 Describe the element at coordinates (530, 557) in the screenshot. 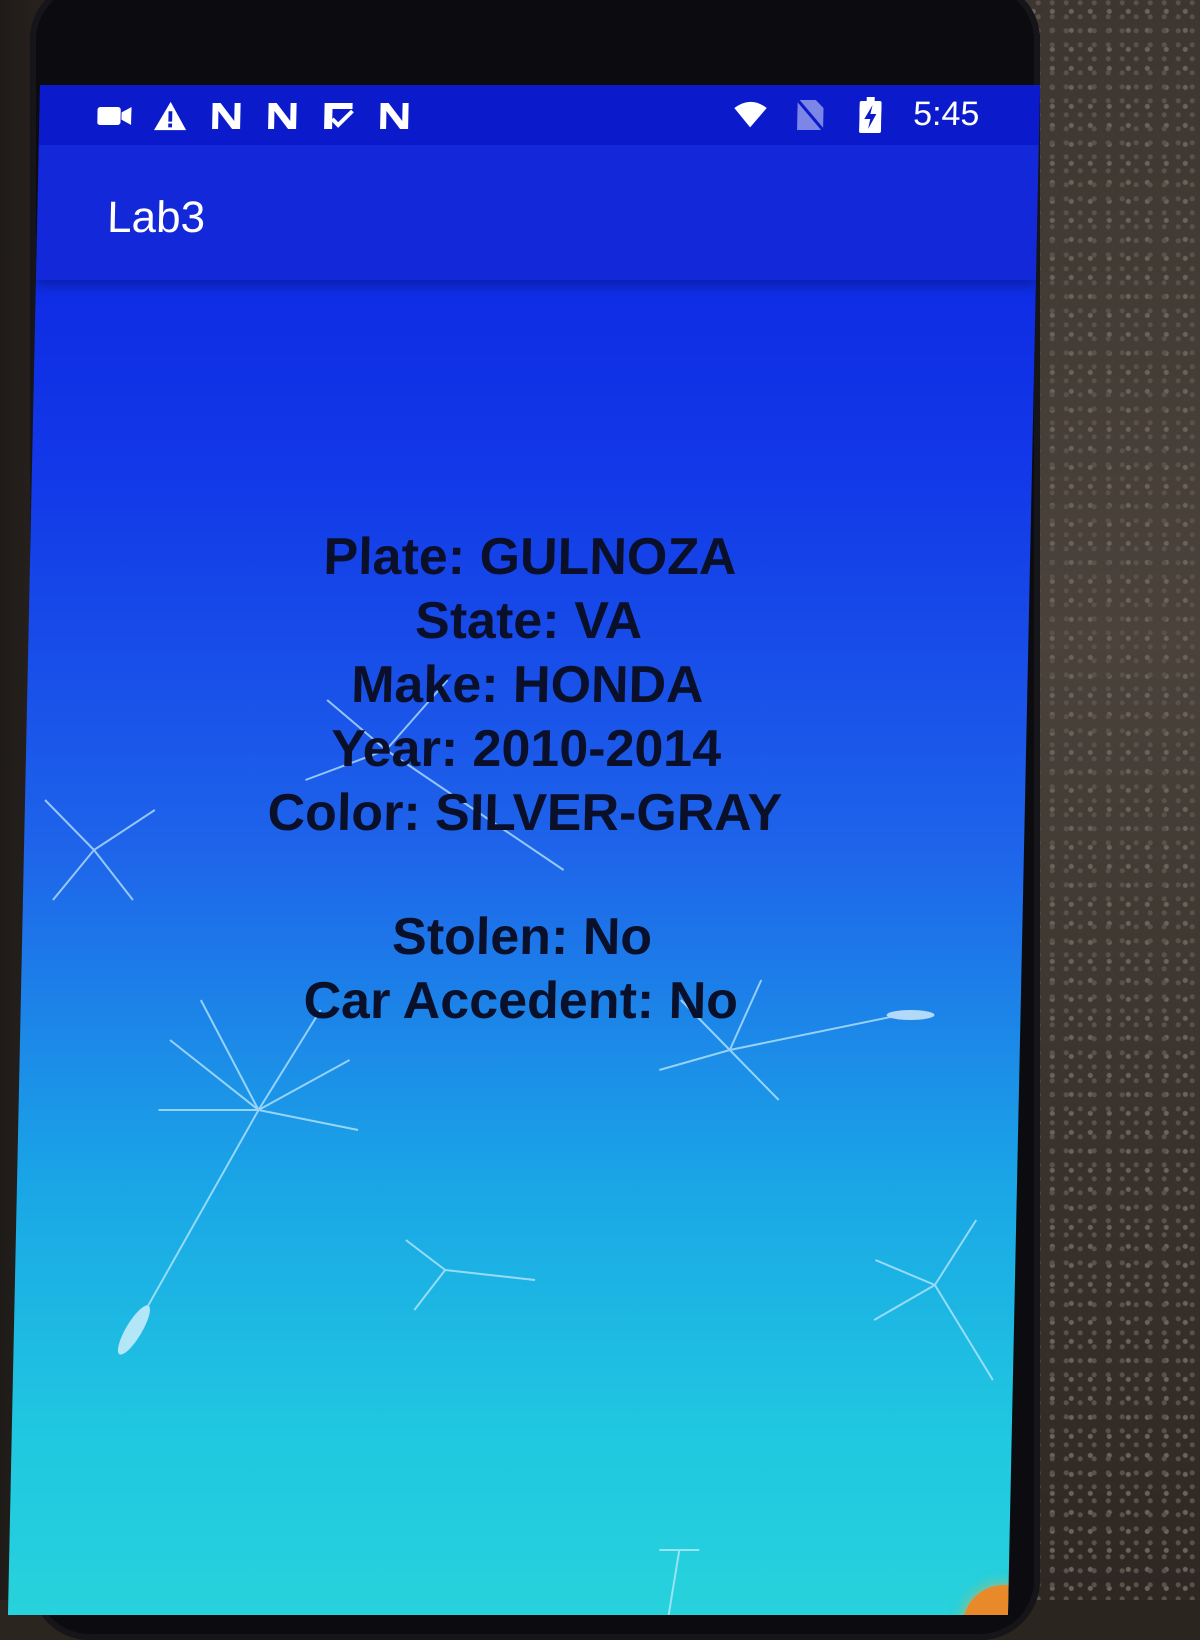

I see `plate-text: Plate: GULNOZA` at that location.